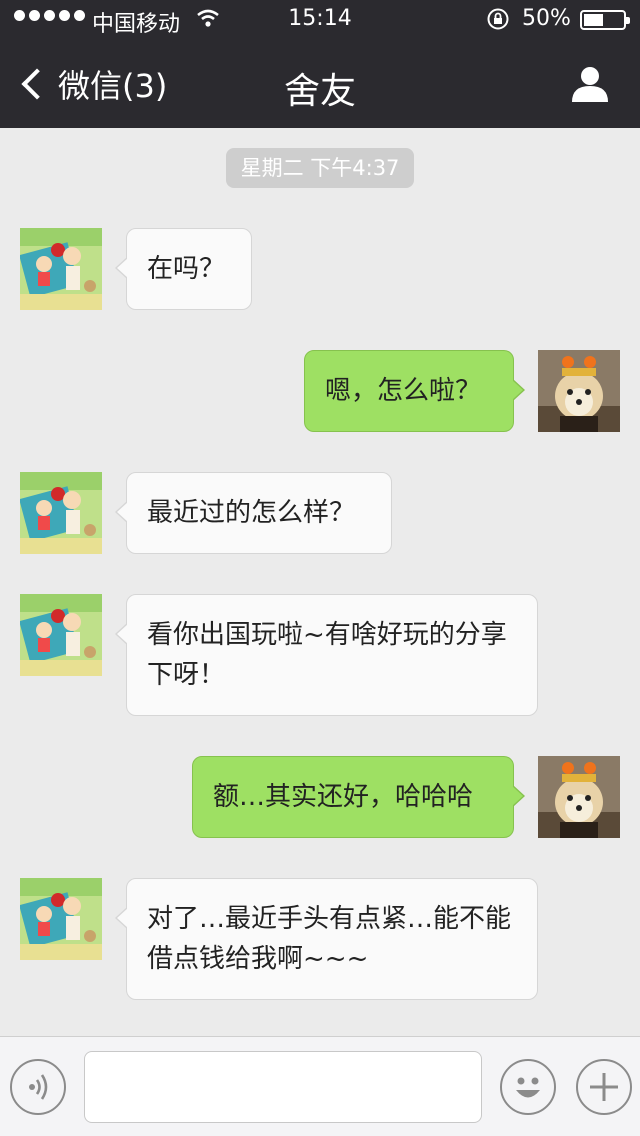 This screenshot has height=1136, width=640. What do you see at coordinates (320, 84) in the screenshot?
I see `nav-bar: 微信(3) 舍友` at bounding box center [320, 84].